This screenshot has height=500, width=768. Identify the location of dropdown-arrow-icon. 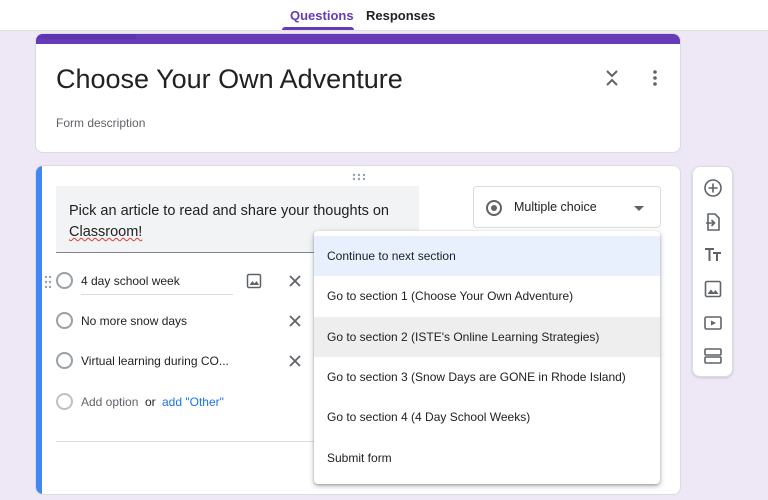
(639, 208).